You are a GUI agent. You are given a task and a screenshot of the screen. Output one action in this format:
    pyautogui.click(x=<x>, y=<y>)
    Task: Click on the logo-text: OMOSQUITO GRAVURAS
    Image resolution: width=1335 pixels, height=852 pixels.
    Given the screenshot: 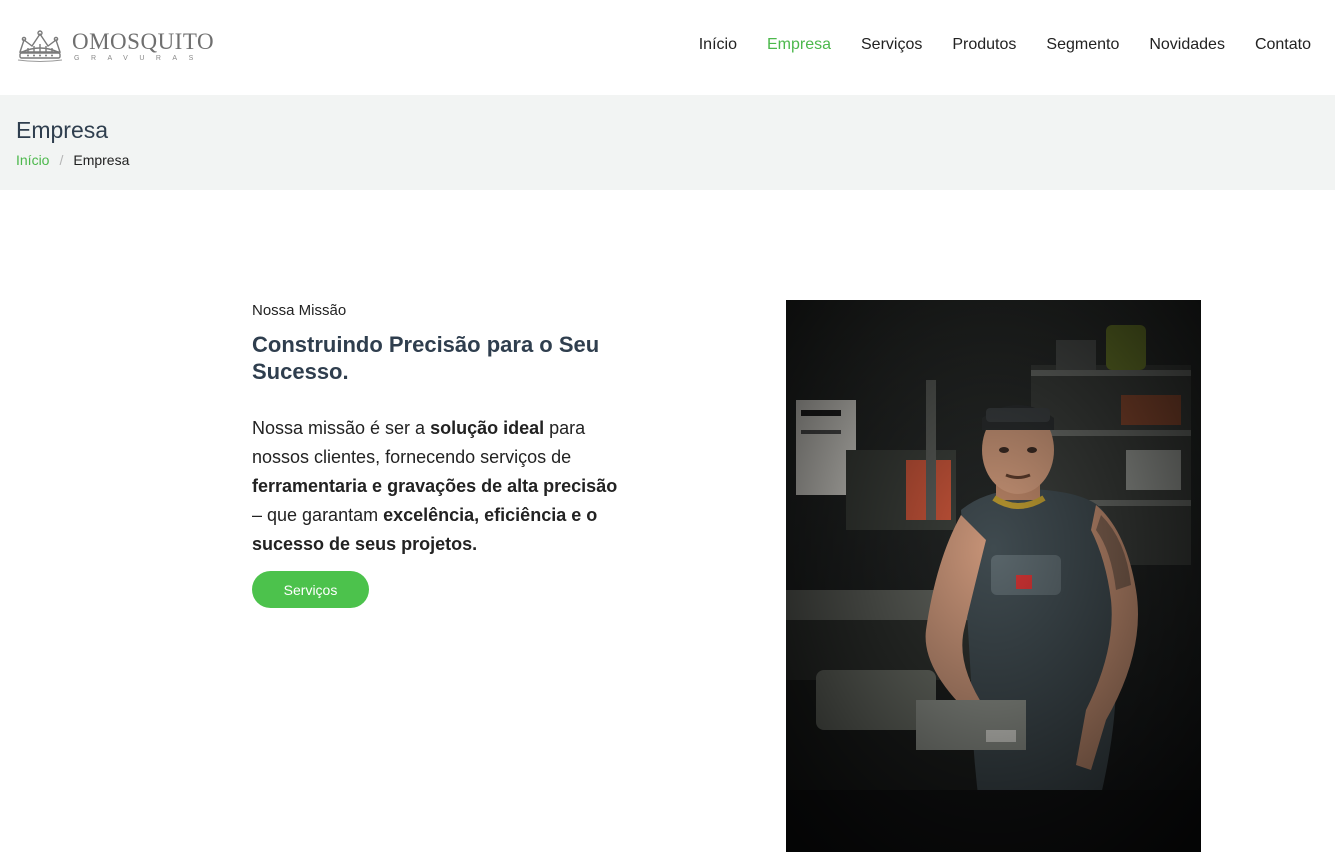 What is the action you would take?
    pyautogui.click(x=143, y=46)
    